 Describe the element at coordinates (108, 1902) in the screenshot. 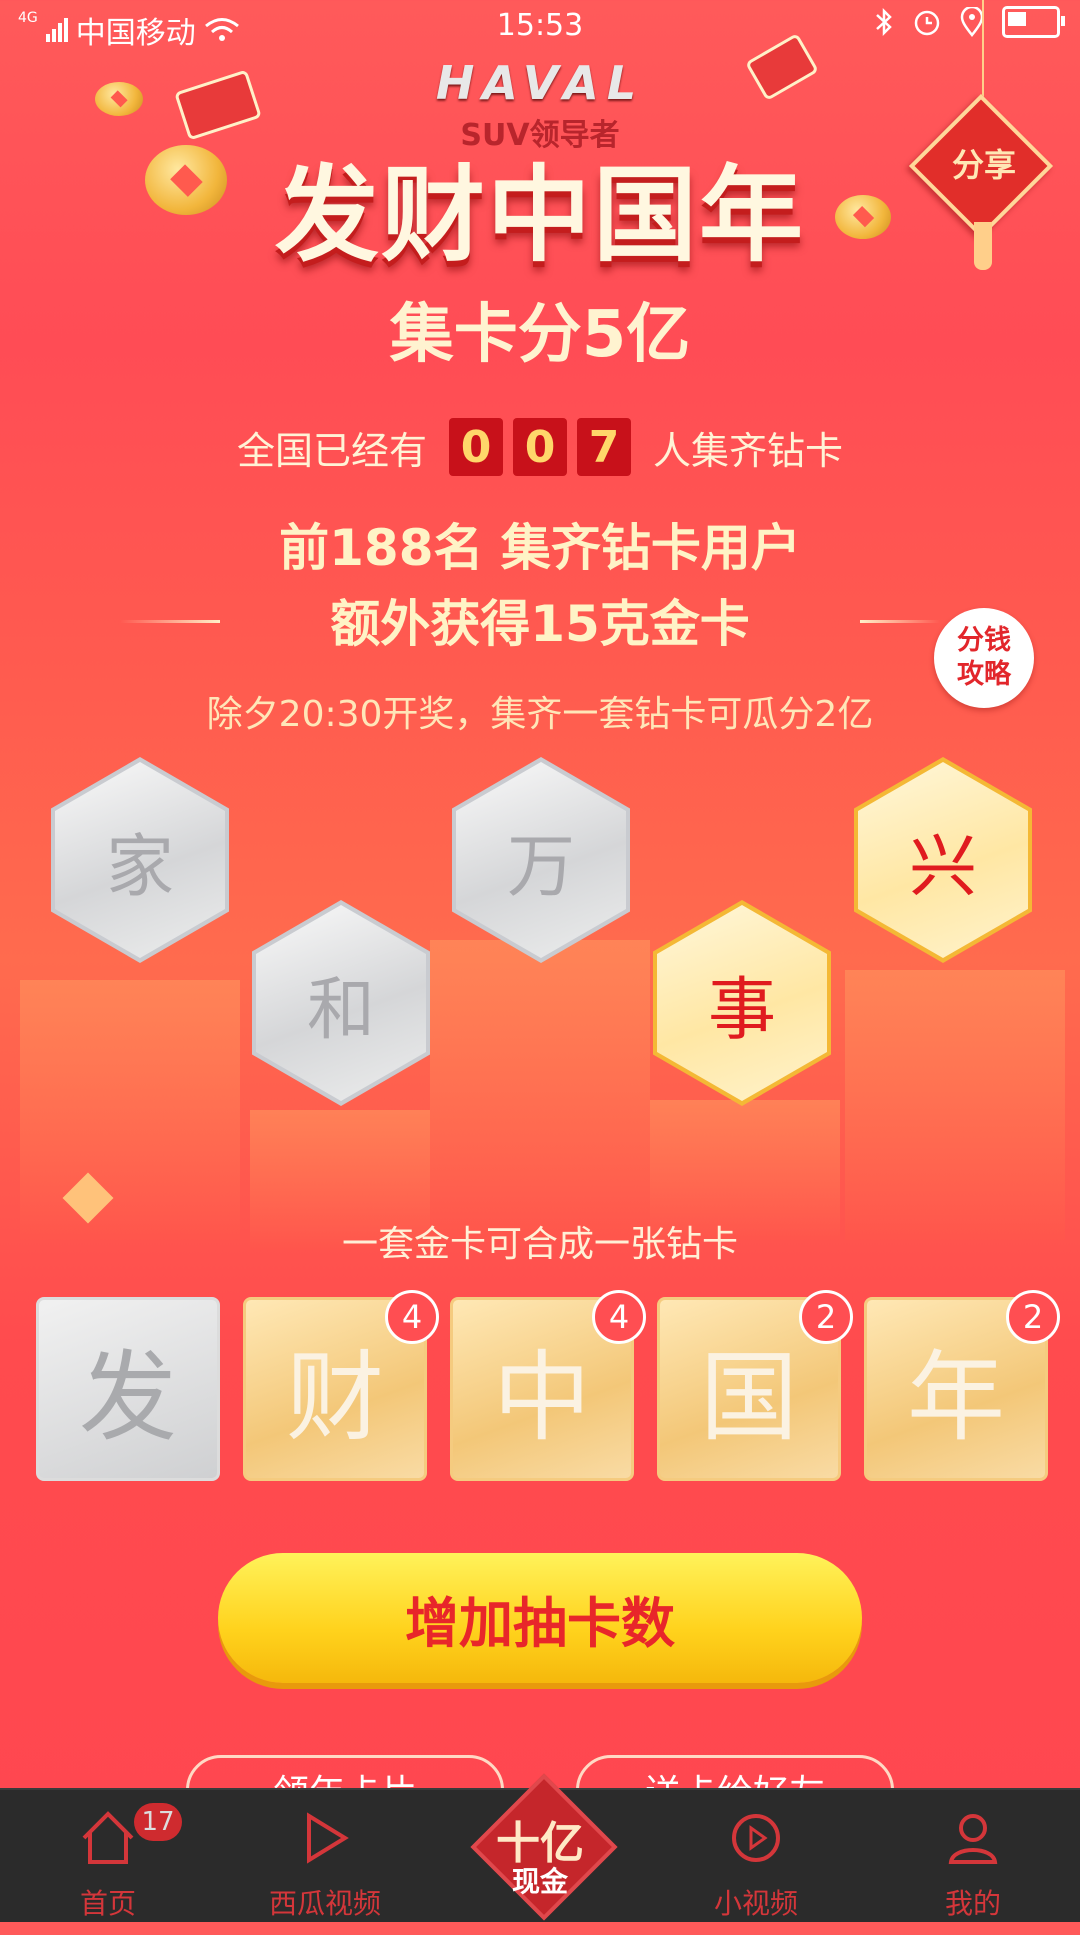

I see `tab-home-label: 首页` at that location.